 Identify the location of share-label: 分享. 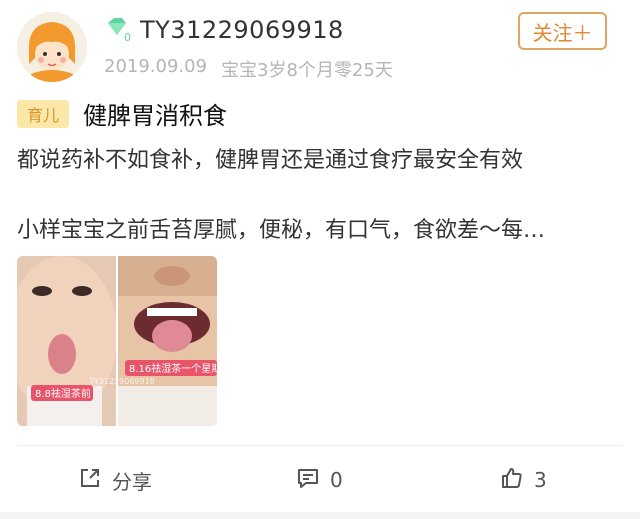
(132, 481).